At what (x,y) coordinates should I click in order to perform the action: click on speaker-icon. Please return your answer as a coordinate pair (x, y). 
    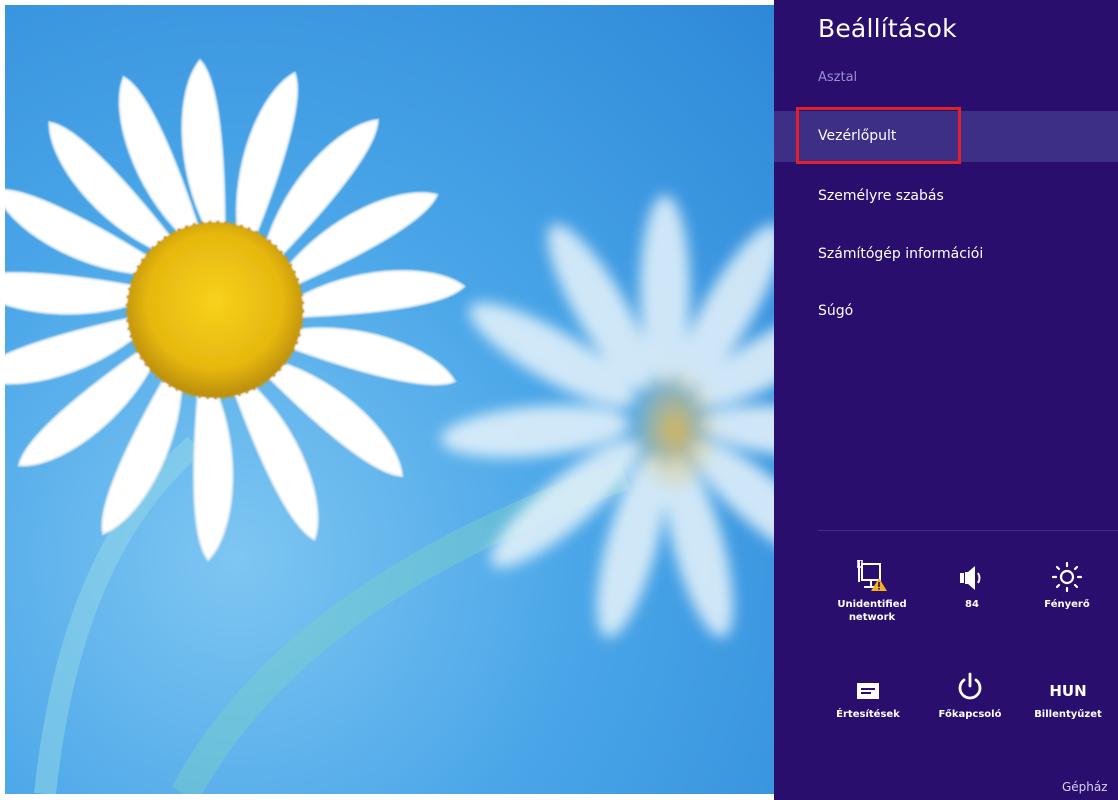
    Looking at the image, I should click on (970, 578).